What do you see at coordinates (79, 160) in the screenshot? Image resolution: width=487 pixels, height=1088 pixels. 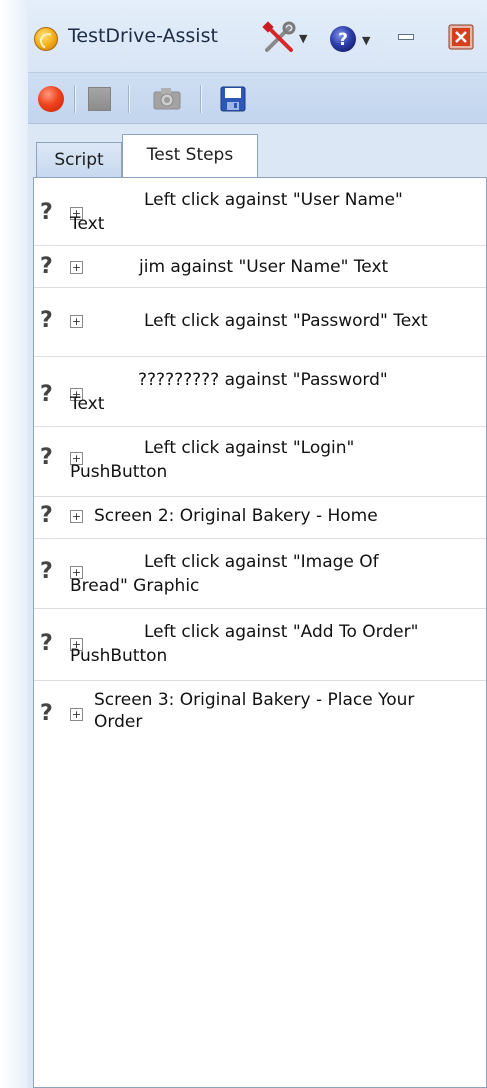 I see `tab-script: Script` at bounding box center [79, 160].